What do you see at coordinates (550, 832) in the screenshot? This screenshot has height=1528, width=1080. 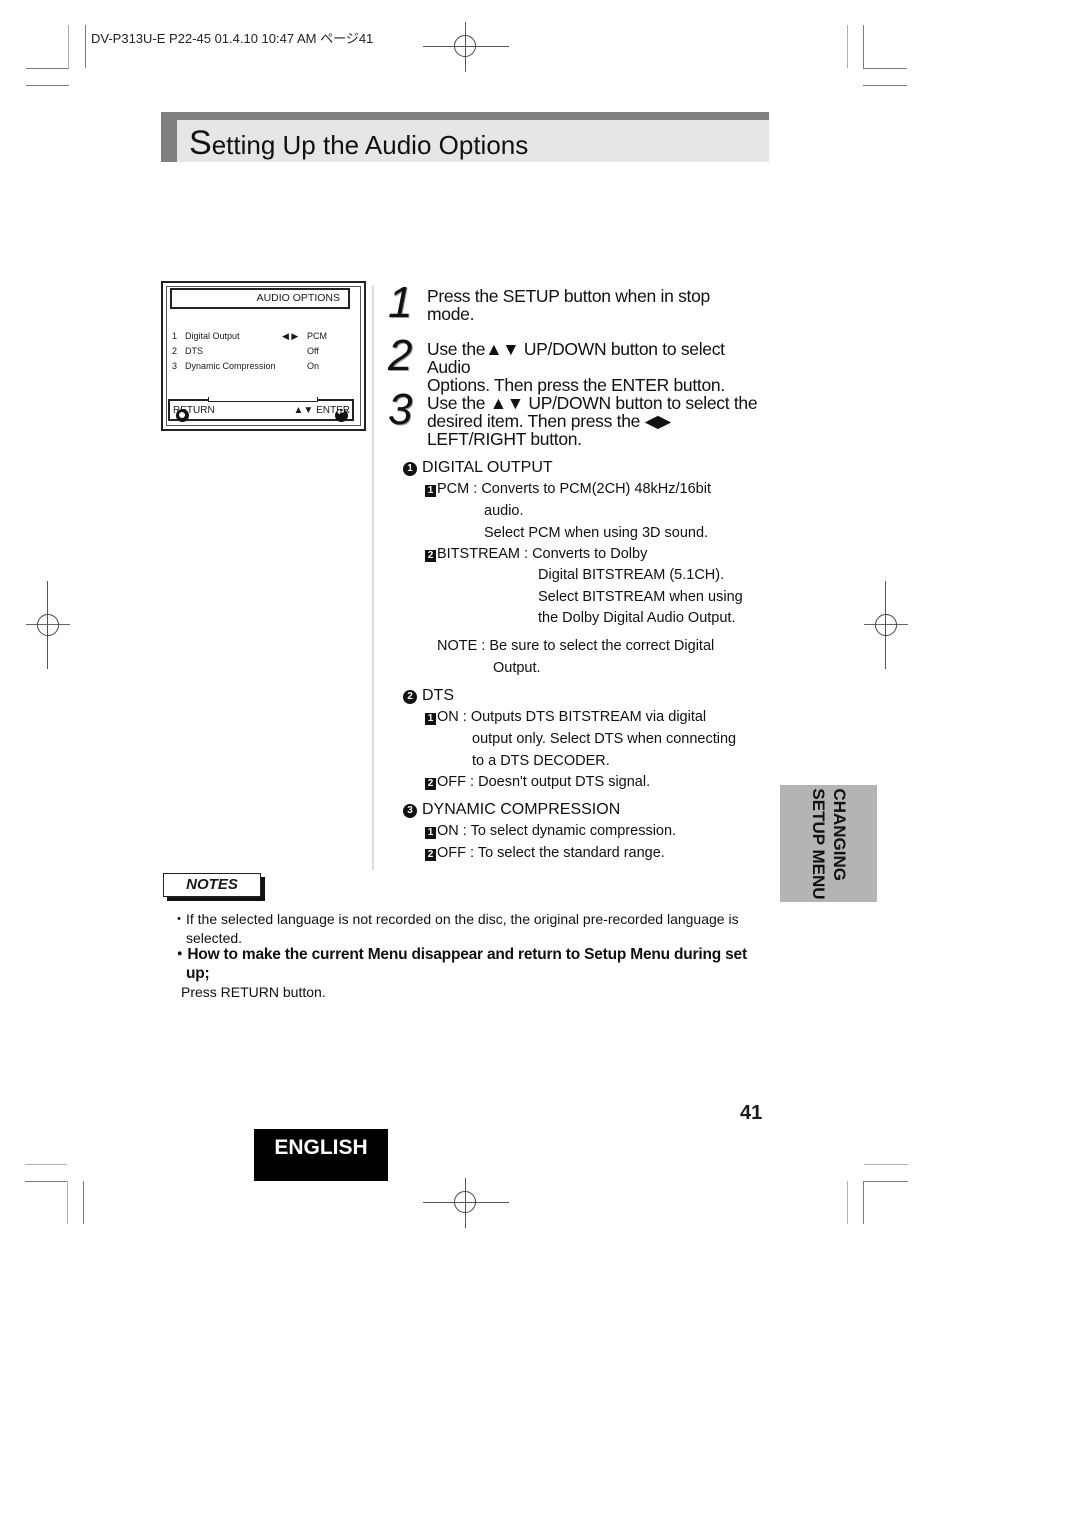 I see `option-compression-on: 1 ON : To select dynamic compression.` at bounding box center [550, 832].